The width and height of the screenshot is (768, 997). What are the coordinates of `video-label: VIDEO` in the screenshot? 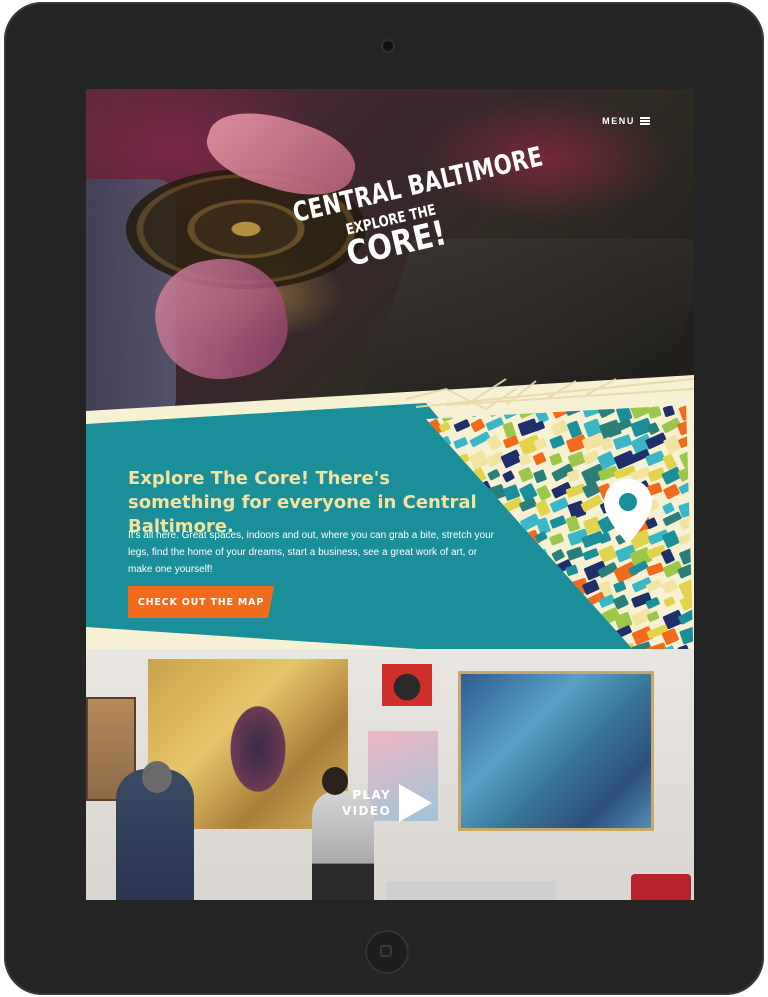 It's located at (366, 811).